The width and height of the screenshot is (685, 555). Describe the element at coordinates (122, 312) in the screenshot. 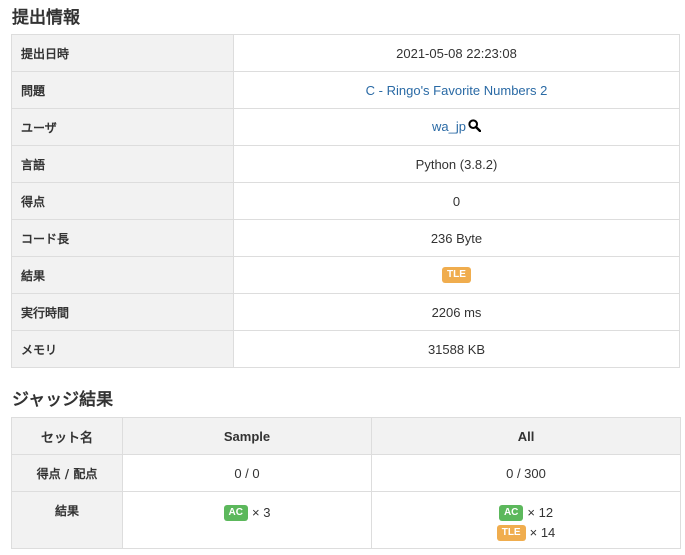

I see `exec-time-label: 実行時間` at that location.